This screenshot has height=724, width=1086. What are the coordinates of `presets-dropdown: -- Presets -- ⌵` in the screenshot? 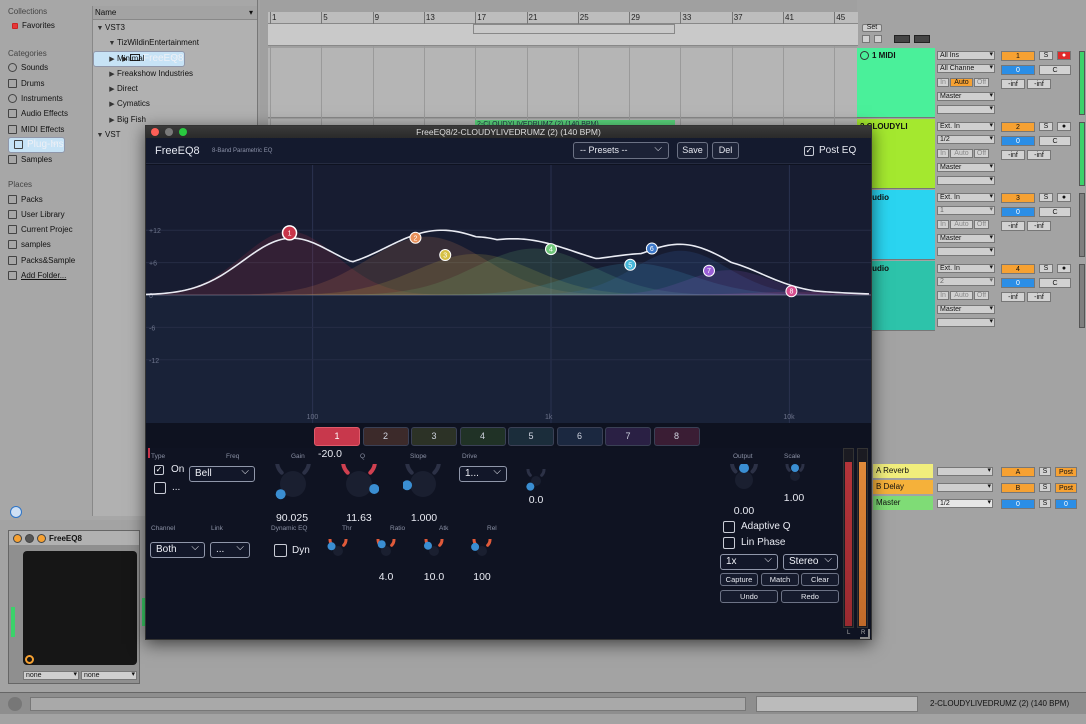 It's located at (621, 150).